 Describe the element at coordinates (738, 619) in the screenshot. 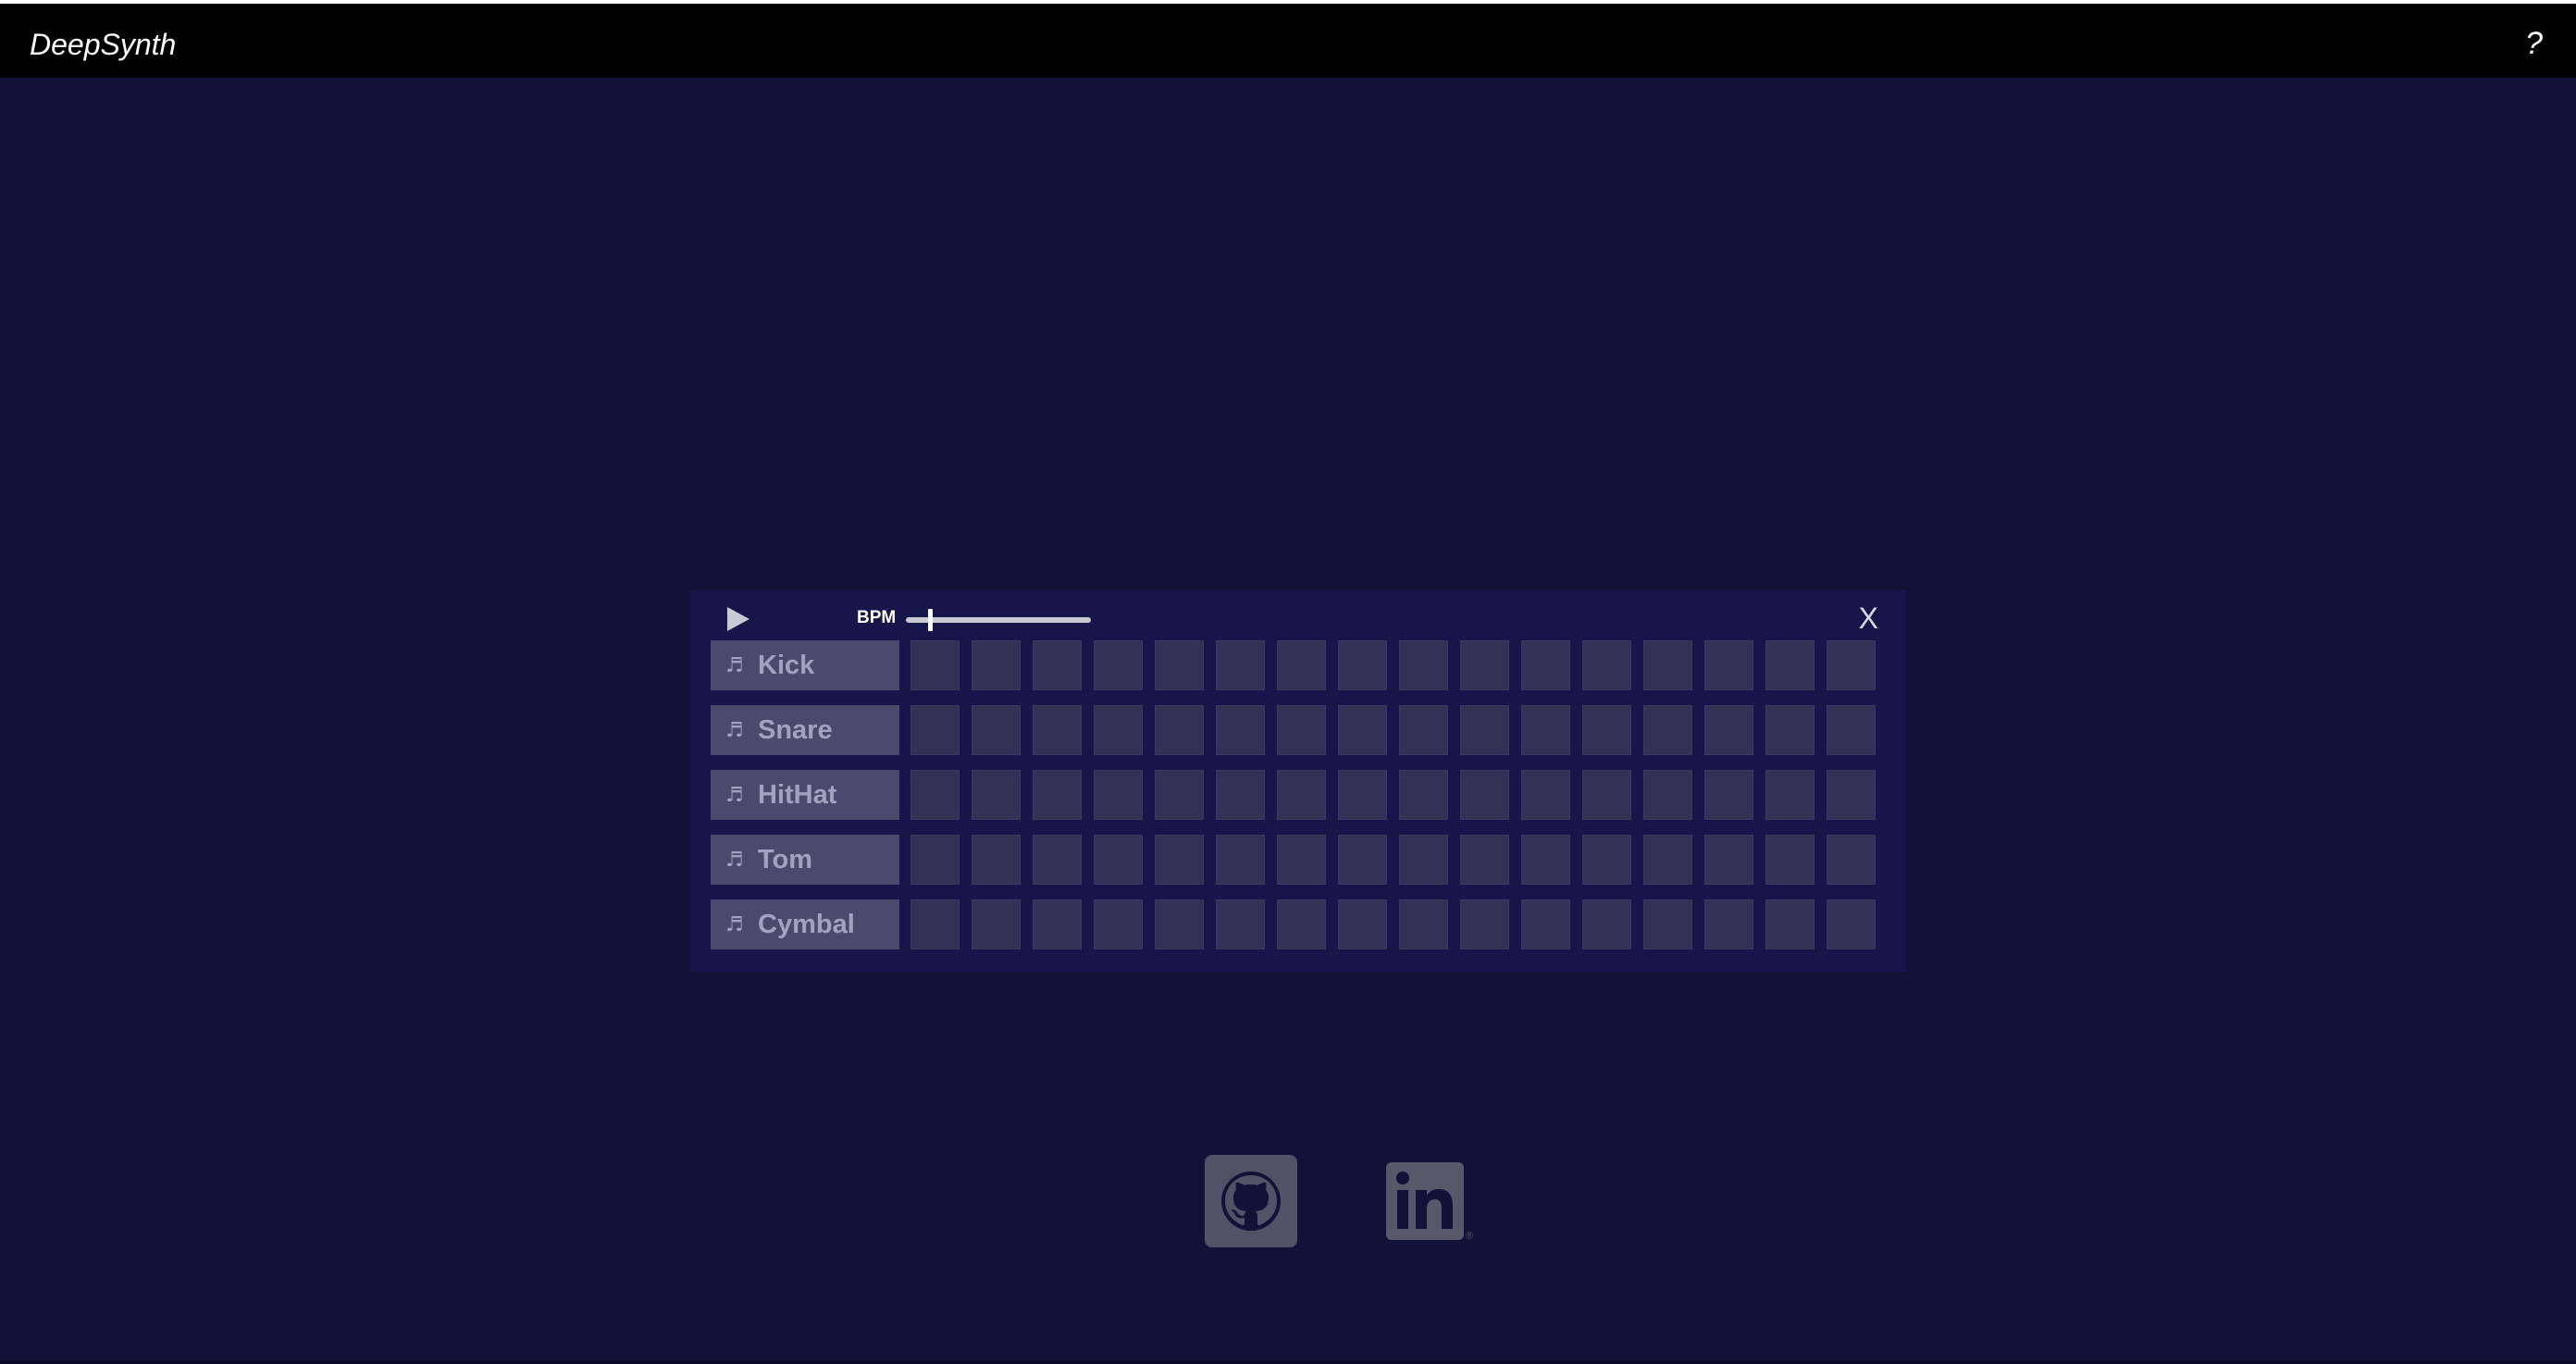

I see `play-button` at that location.